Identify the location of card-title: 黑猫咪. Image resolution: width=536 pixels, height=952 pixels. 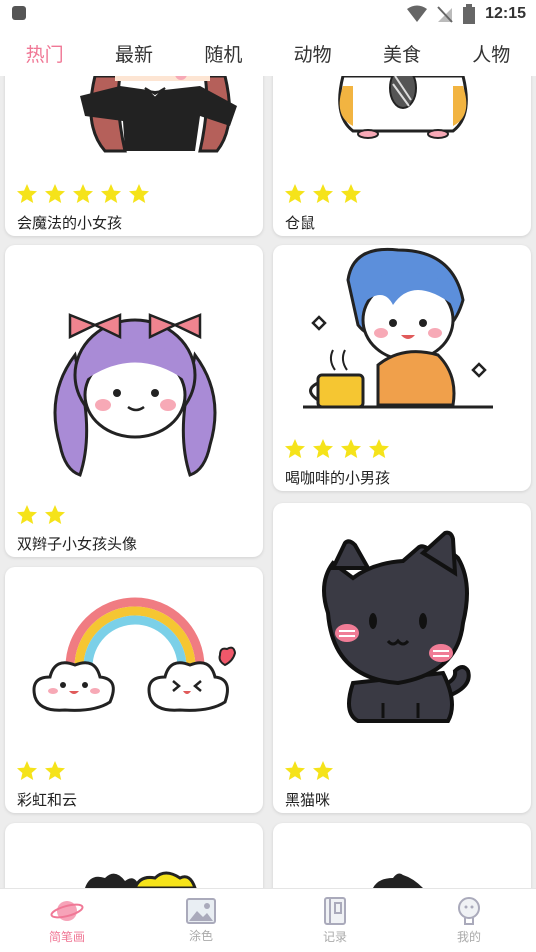
(308, 800).